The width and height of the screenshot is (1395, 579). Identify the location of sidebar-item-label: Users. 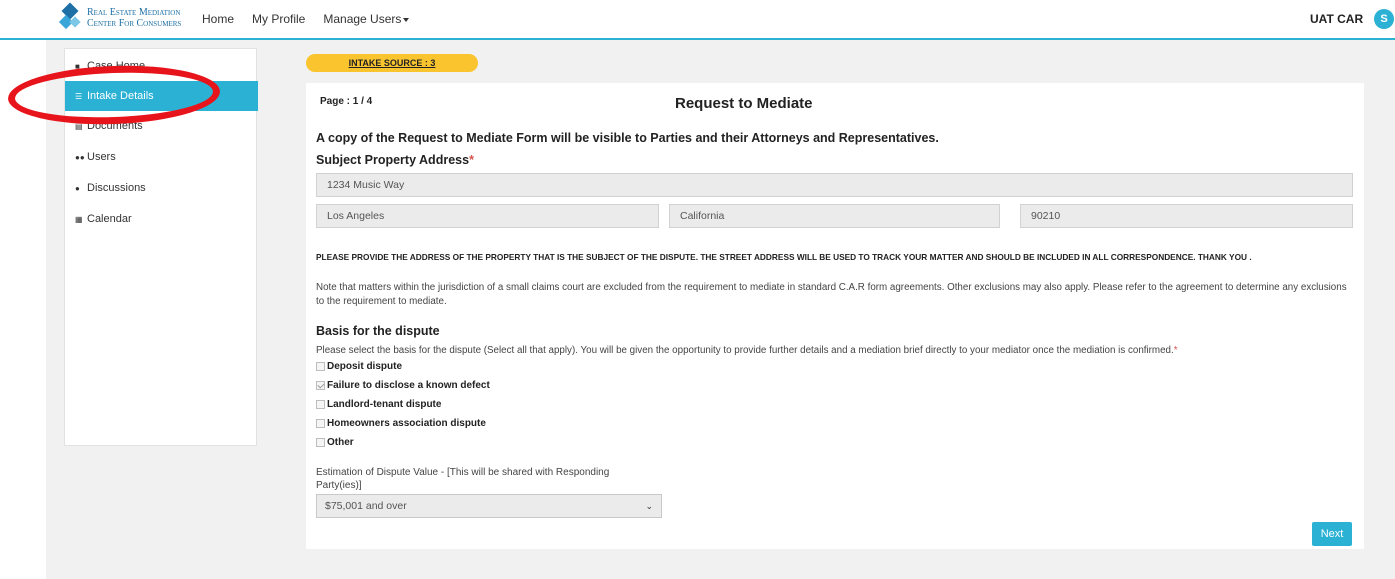
(101, 157).